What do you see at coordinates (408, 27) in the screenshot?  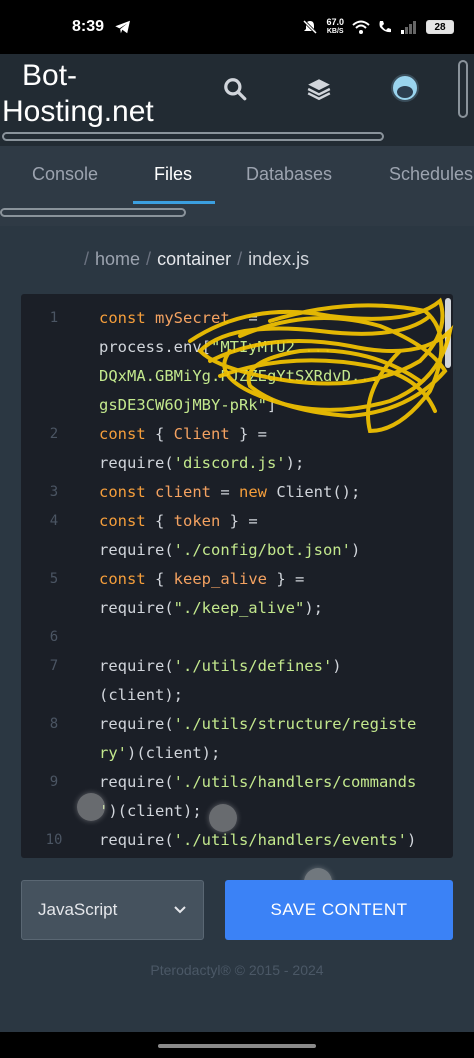 I see `signal-icon` at bounding box center [408, 27].